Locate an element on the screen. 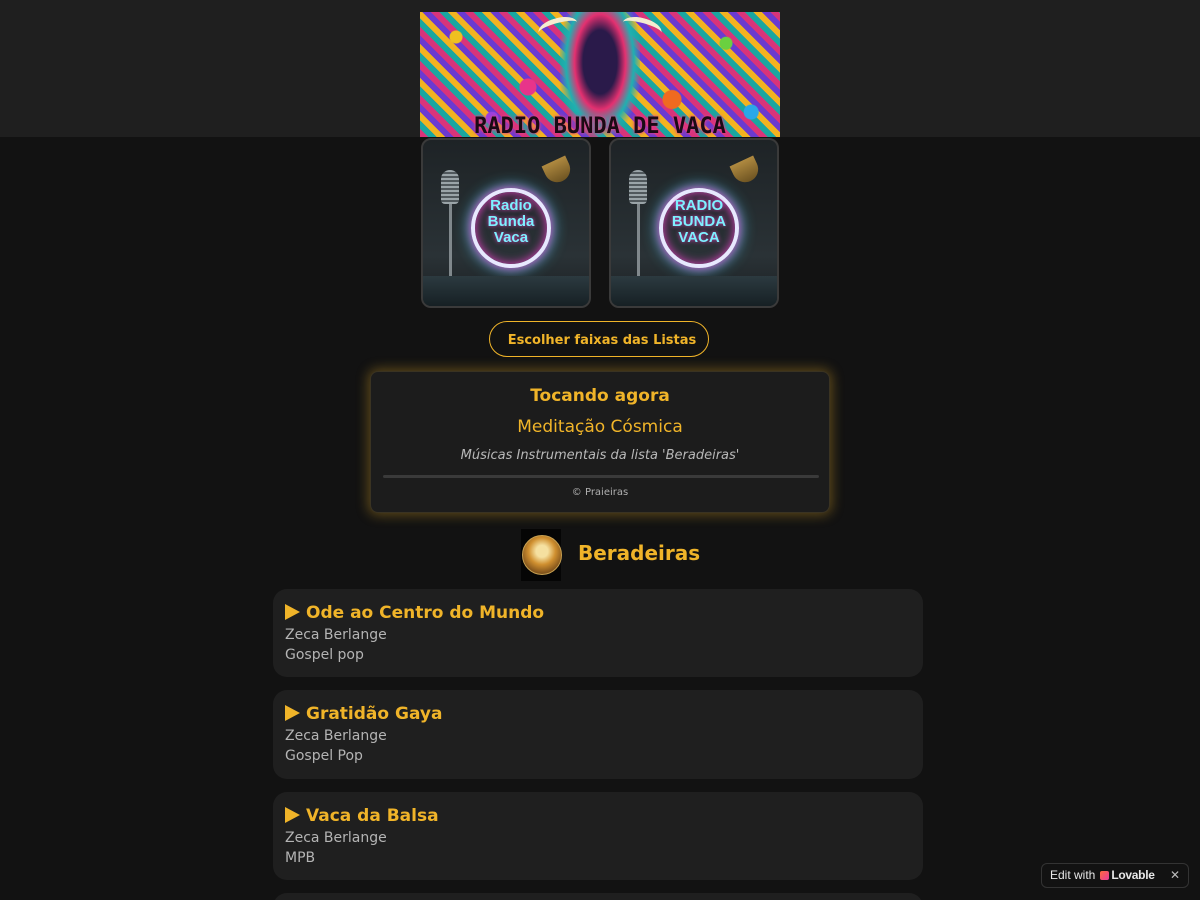 Image resolution: width=1200 pixels, height=900 pixels. cover-image-1: Radio Bunda Vaca is located at coordinates (506, 223).